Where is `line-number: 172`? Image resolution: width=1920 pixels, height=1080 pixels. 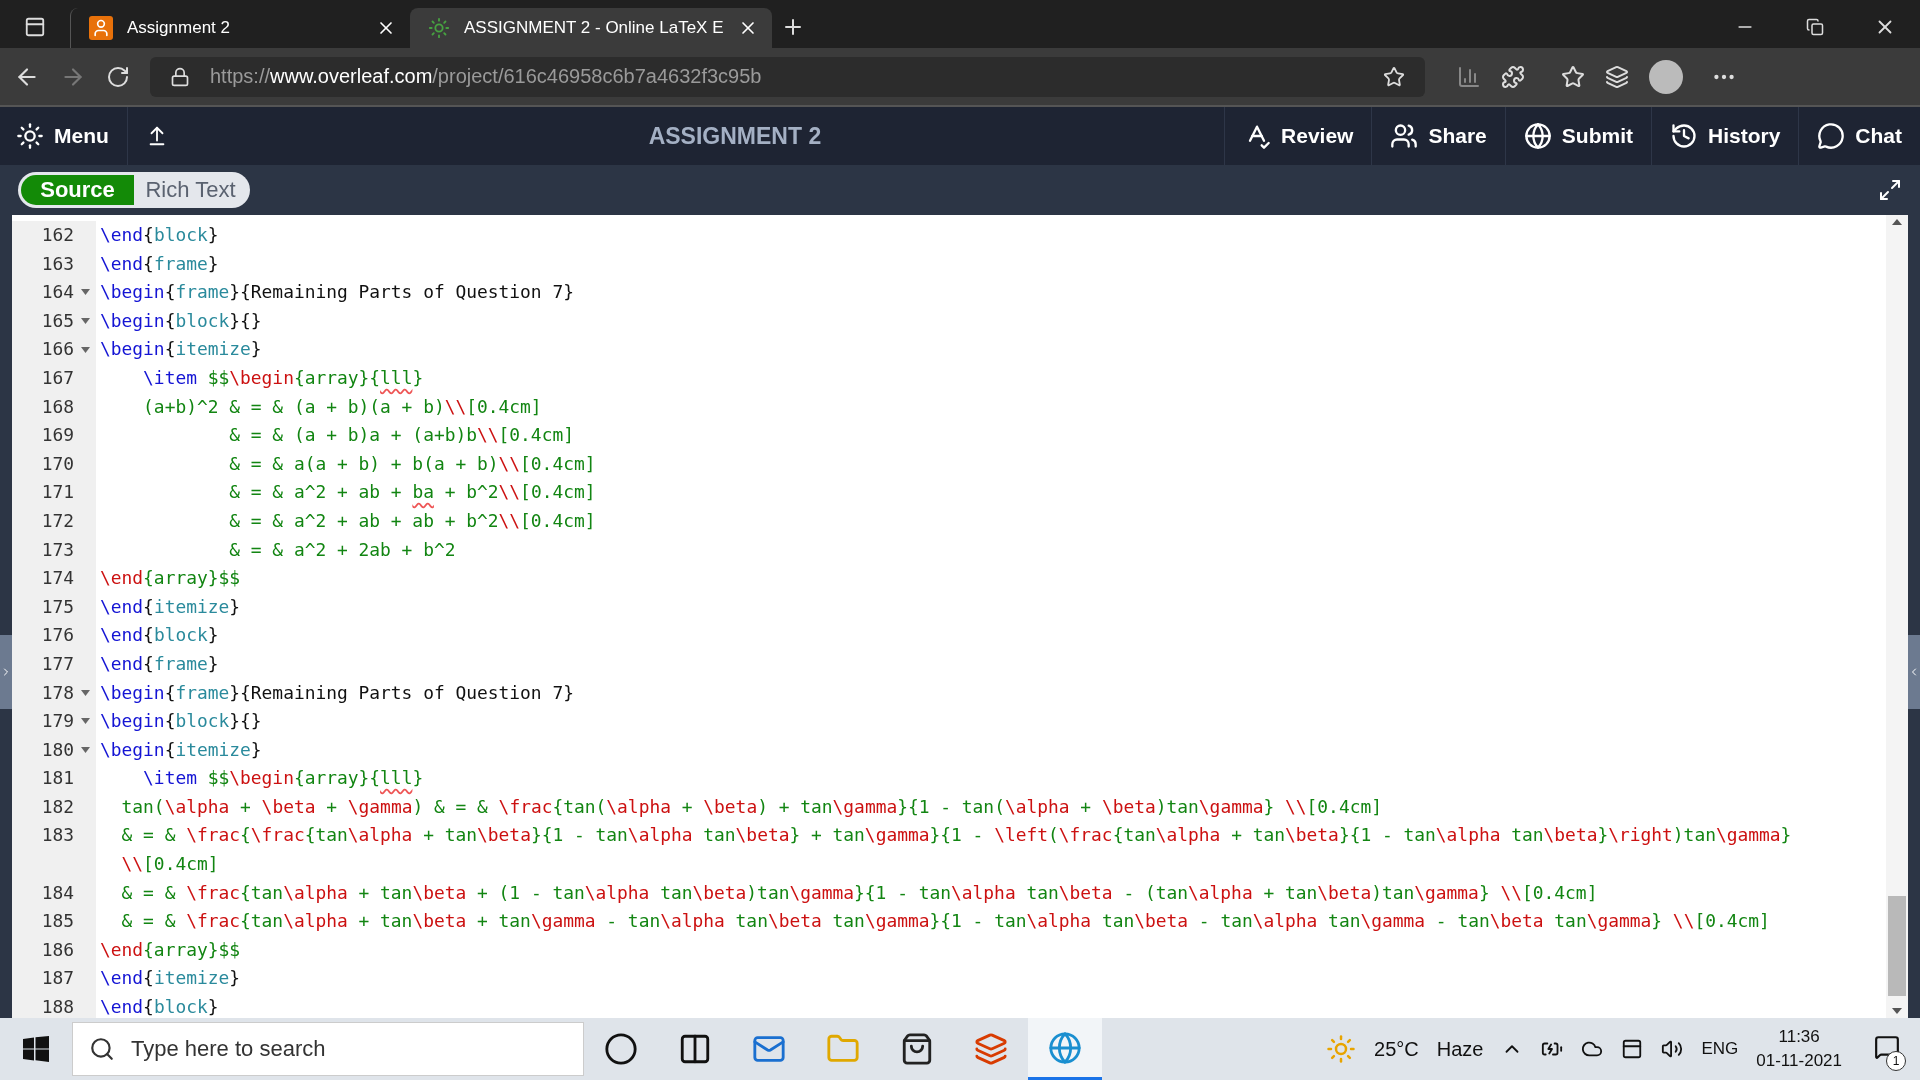 line-number: 172 is located at coordinates (57, 520).